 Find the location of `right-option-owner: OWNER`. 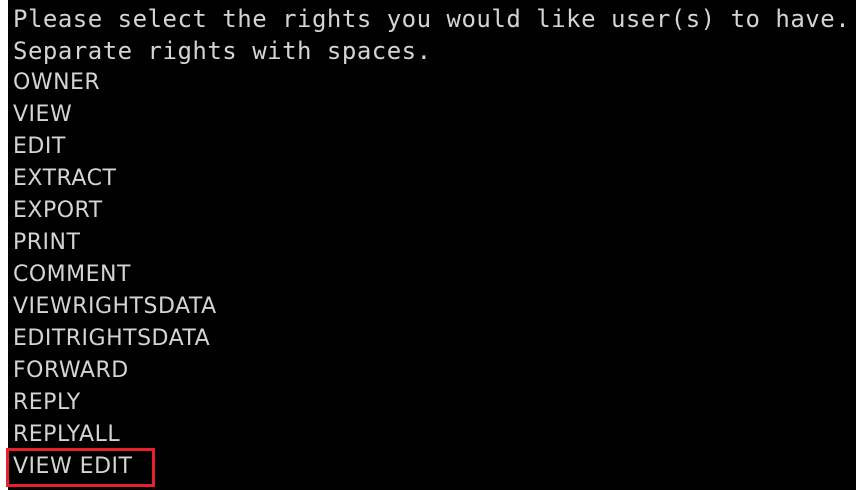

right-option-owner: OWNER is located at coordinates (57, 82).